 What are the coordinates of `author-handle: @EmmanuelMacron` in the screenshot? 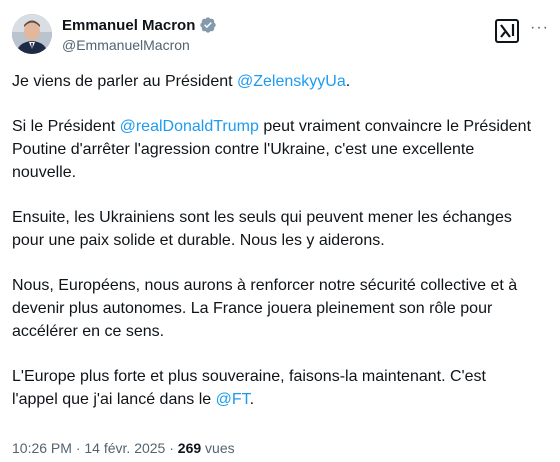 It's located at (139, 45).